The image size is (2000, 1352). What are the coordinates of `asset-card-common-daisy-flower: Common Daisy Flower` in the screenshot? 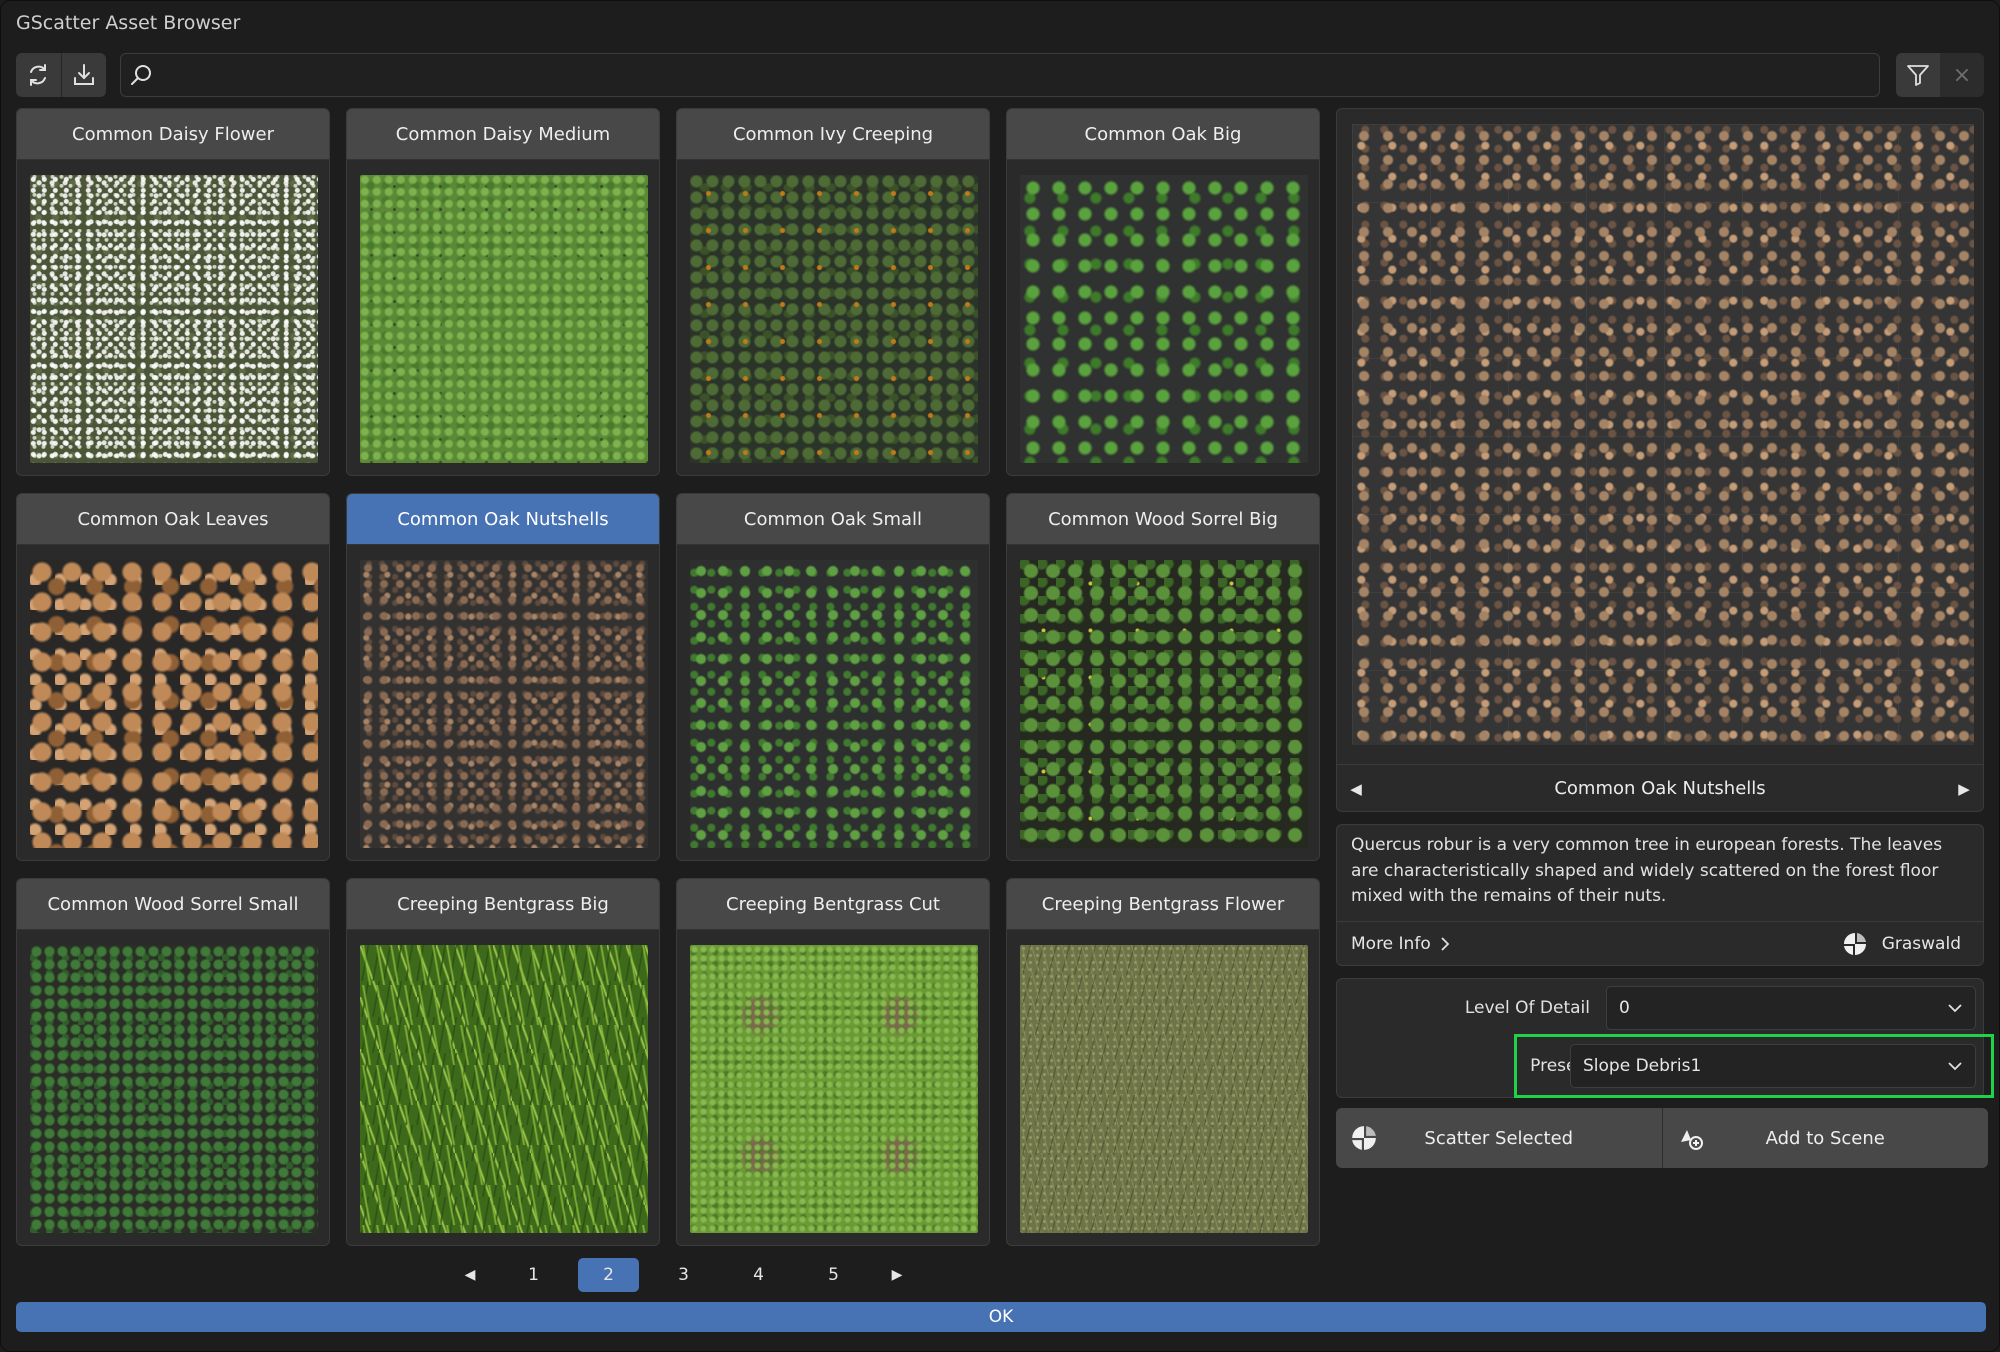 It's located at (173, 292).